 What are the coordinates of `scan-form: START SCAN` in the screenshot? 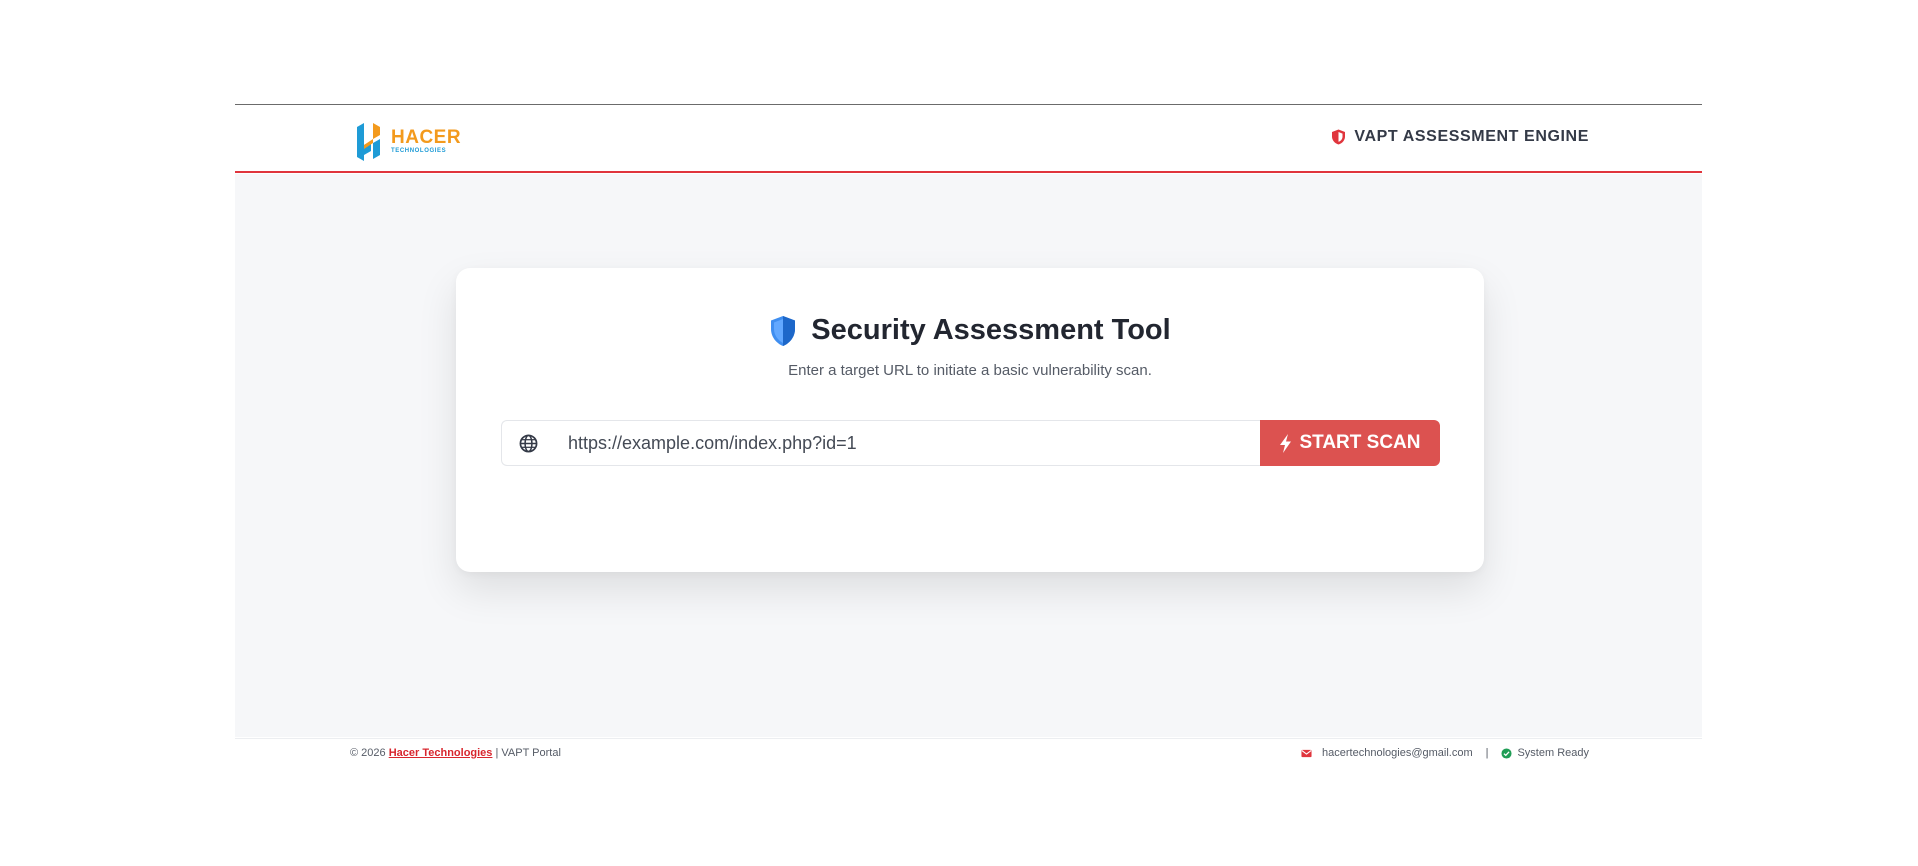 It's located at (970, 443).